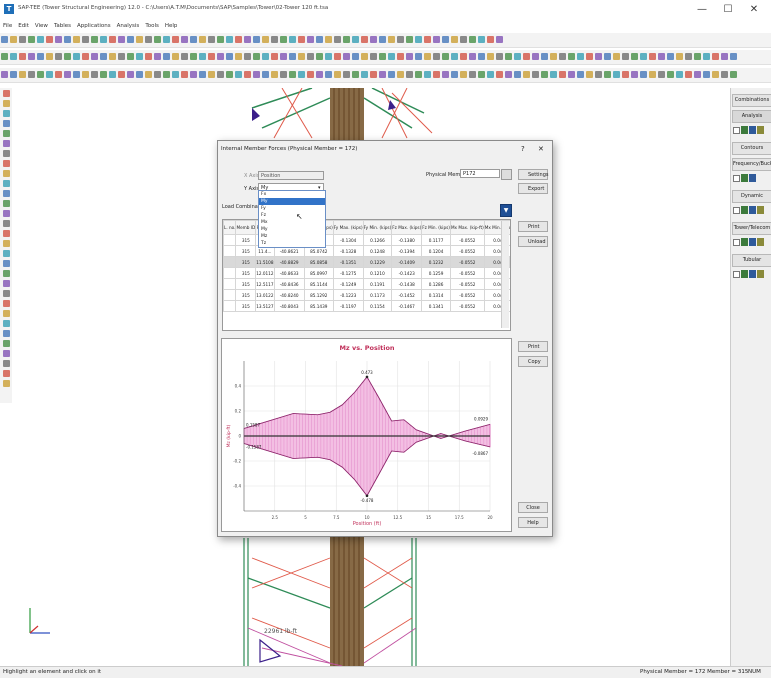  Describe the element at coordinates (62, 24) in the screenshot. I see `menu-tables: Tables` at that location.